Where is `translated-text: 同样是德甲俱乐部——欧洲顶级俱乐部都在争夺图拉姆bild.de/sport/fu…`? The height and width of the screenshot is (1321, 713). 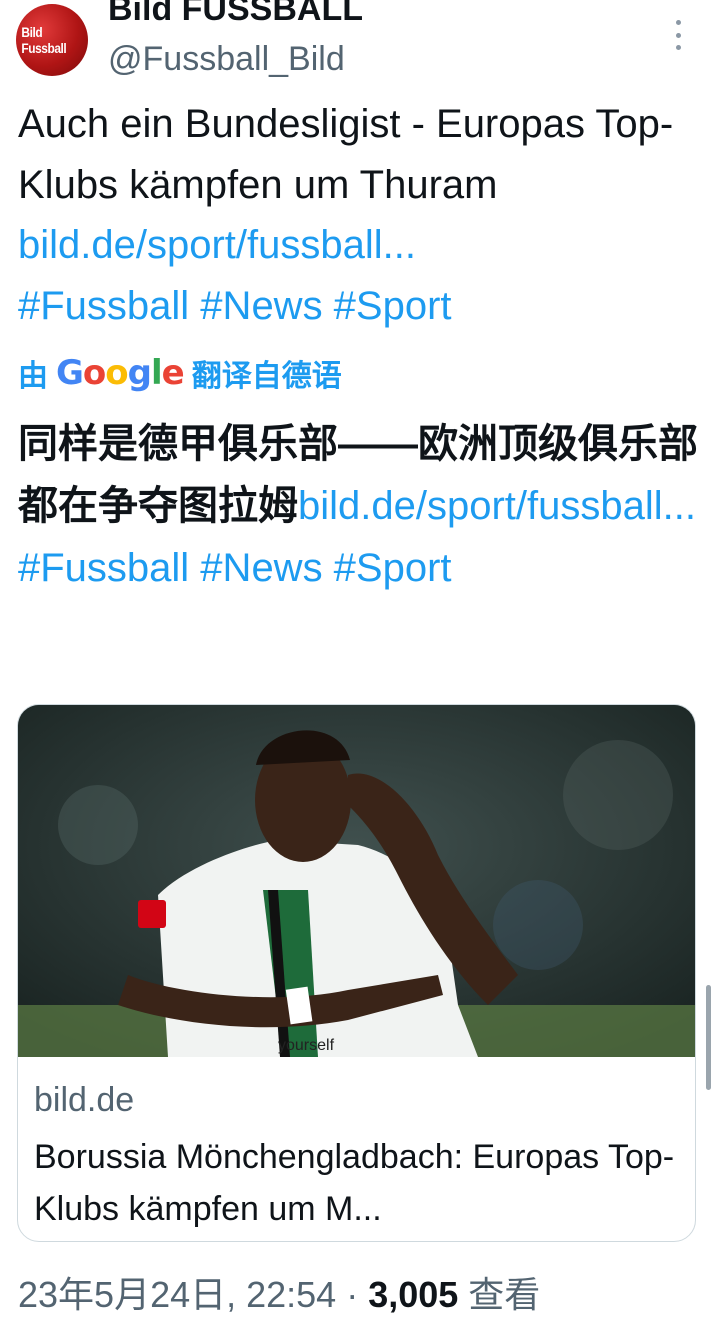
translated-text: 同样是德甲俱乐部——欧洲顶级俱乐部都在争夺图拉姆bild.de/sport/fu… is located at coordinates (363, 506).